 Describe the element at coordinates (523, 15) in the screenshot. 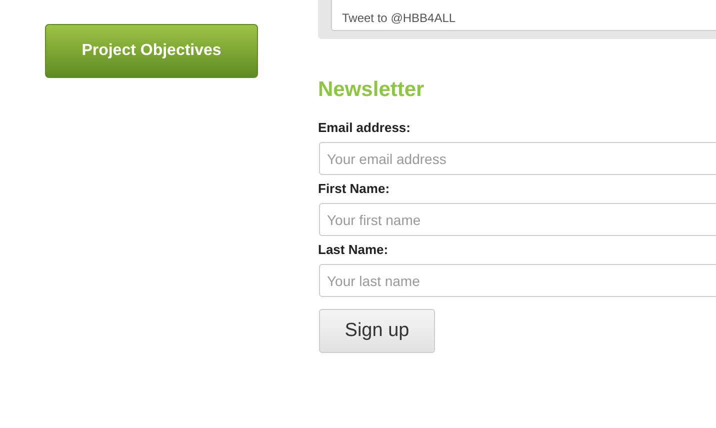

I see `tweet-field: Tweet to @HBB4ALL` at that location.